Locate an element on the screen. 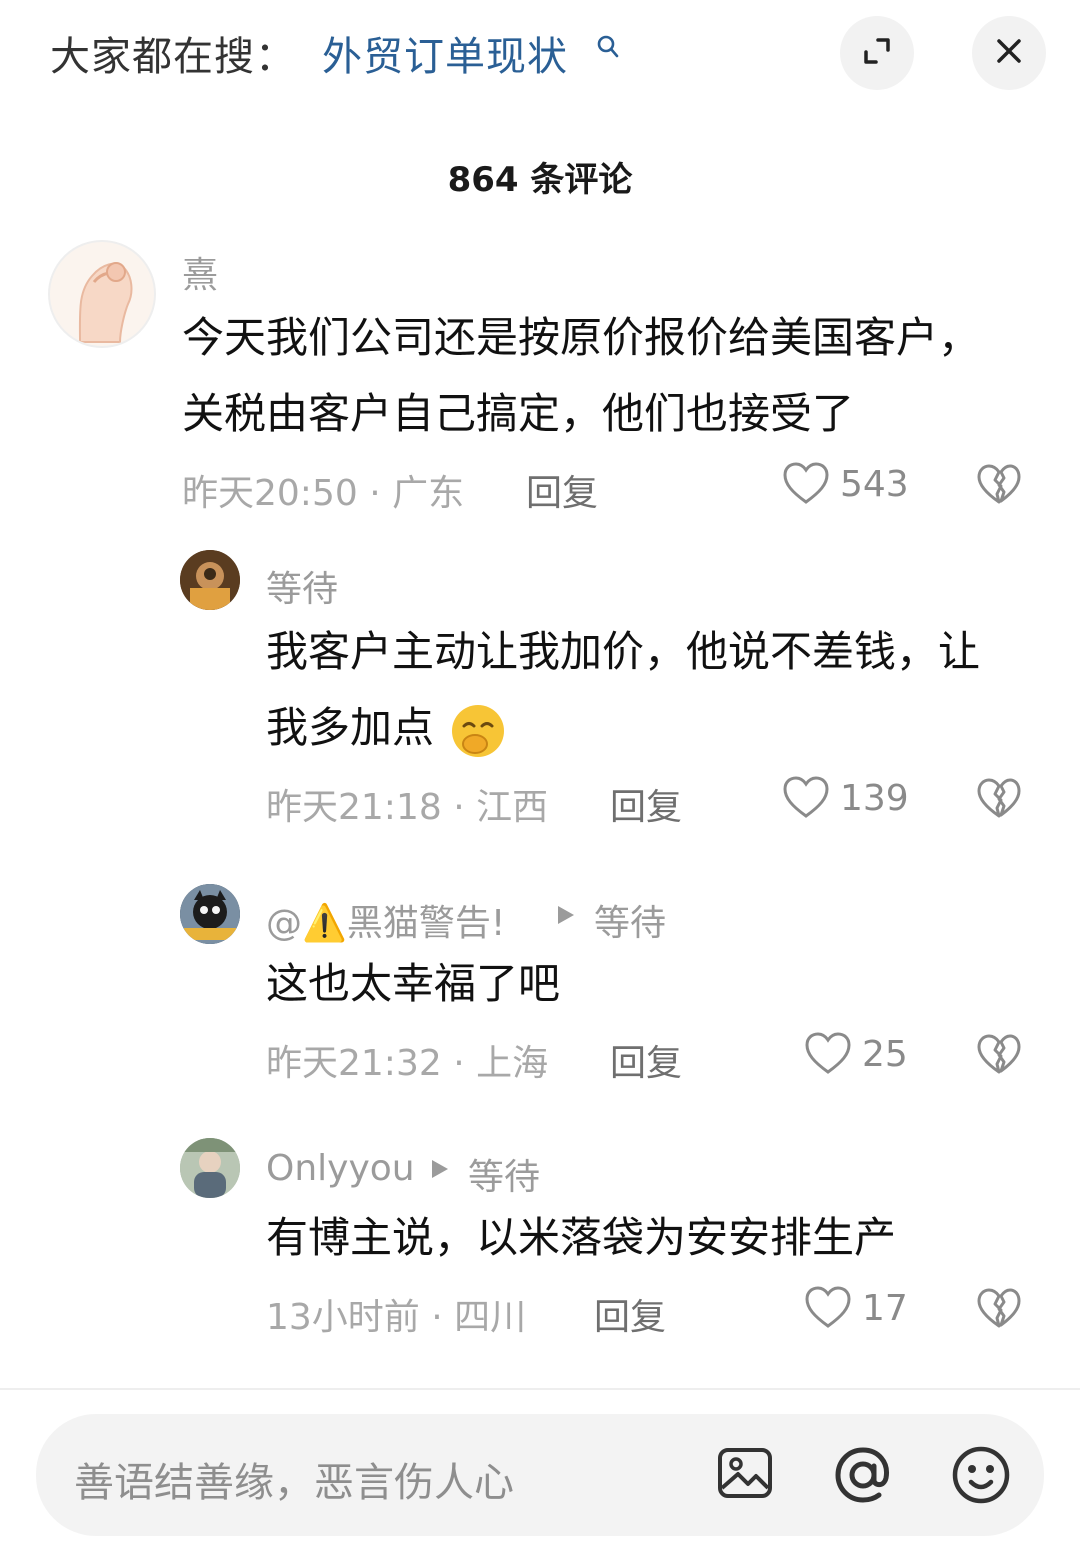  image-icon is located at coordinates (745, 1475).